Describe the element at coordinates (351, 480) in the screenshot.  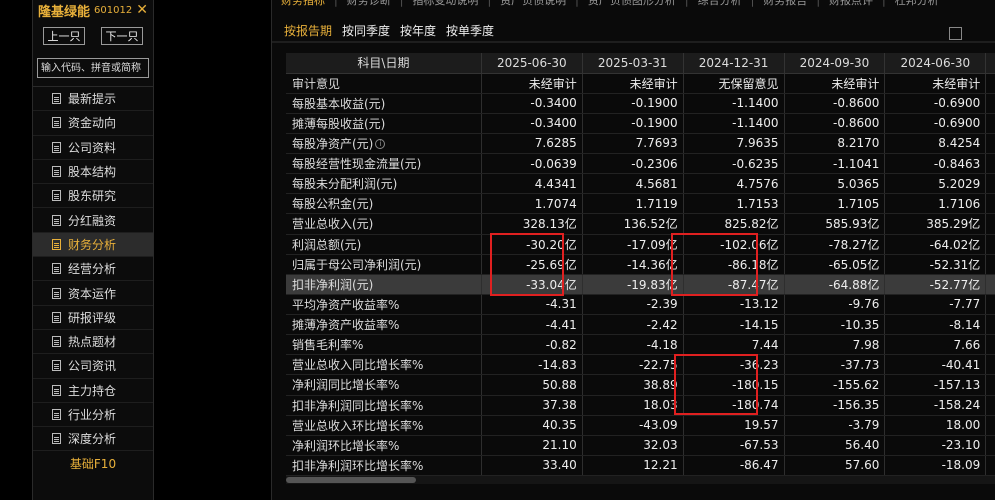
I see `scrollbar-thumb` at that location.